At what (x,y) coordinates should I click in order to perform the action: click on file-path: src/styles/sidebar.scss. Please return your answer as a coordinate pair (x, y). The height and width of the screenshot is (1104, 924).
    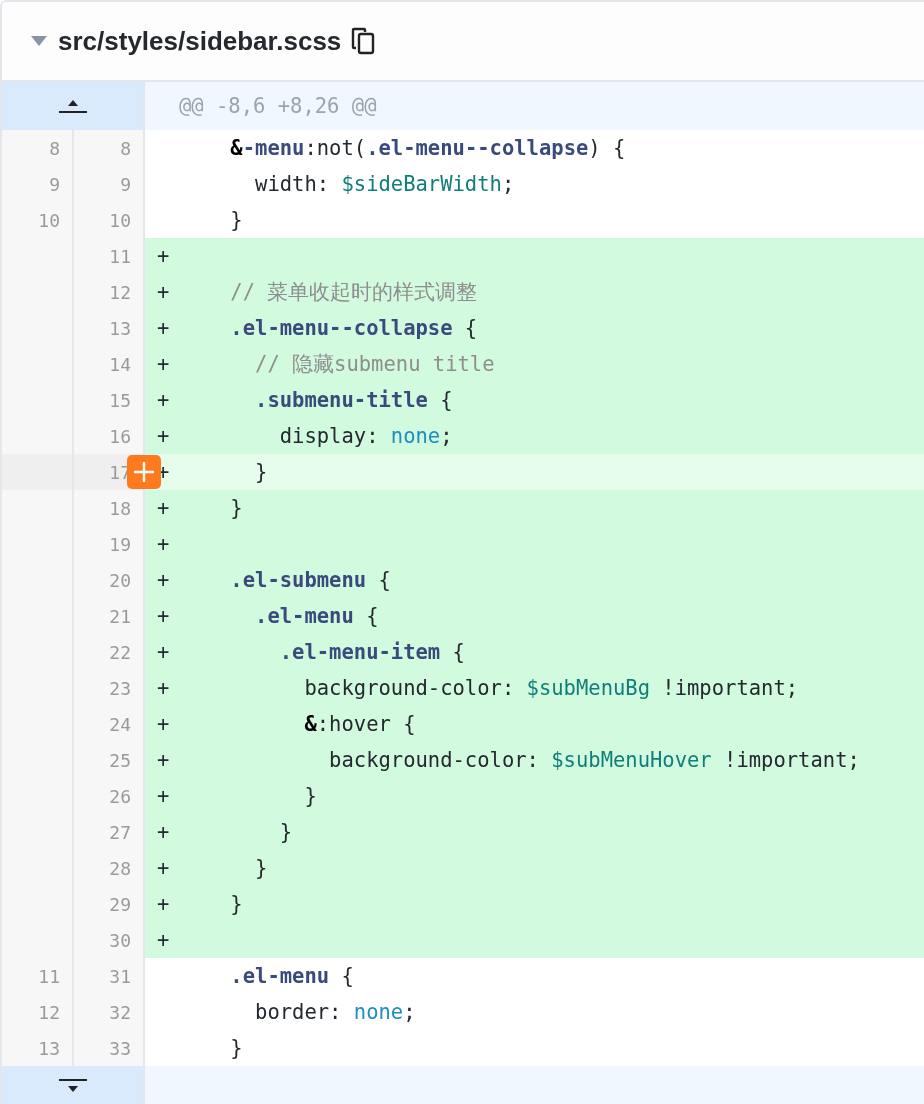
    Looking at the image, I should click on (200, 41).